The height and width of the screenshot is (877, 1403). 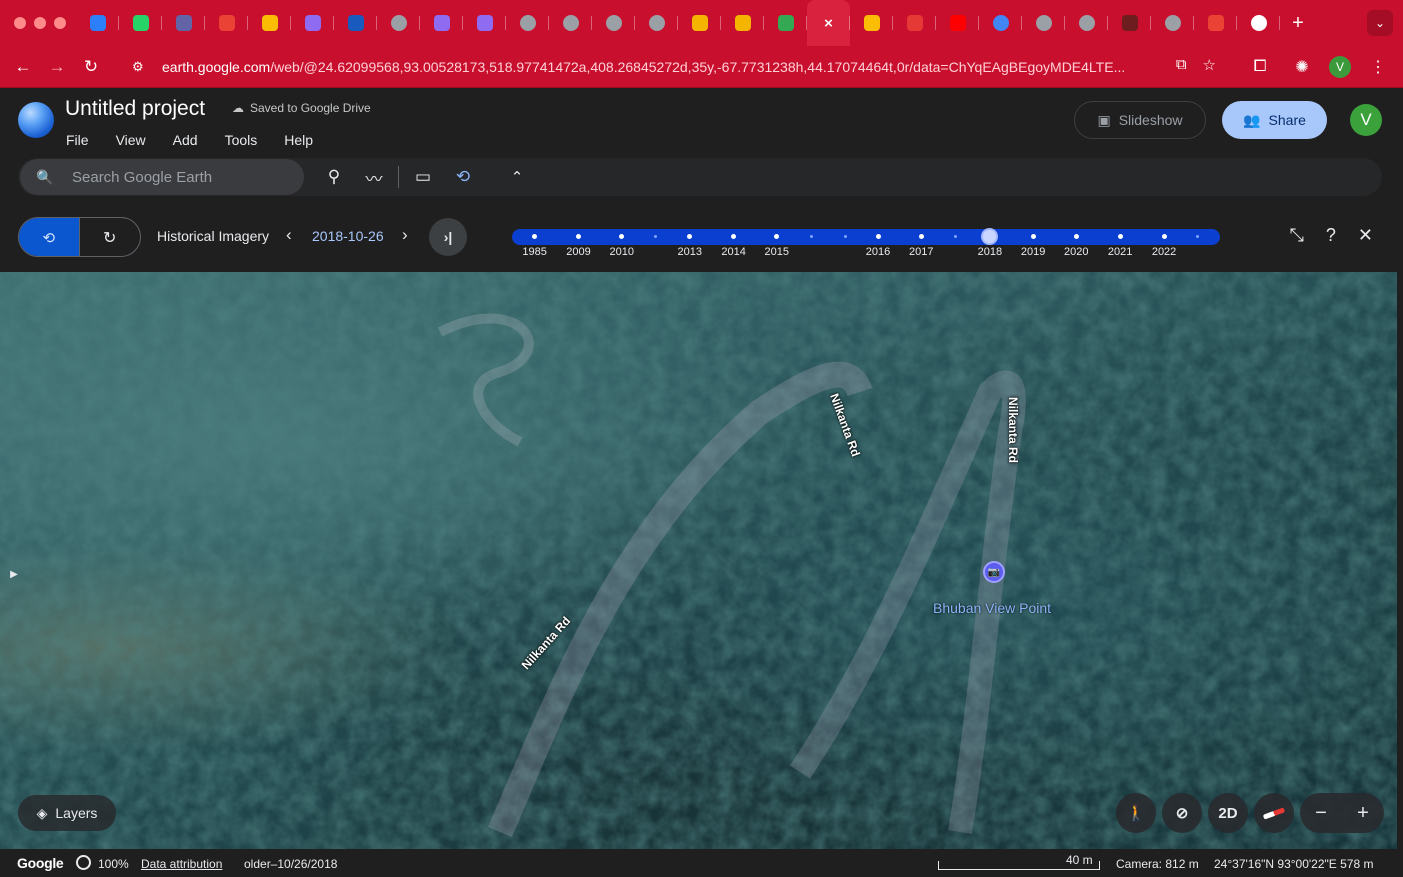 I want to click on menu-add: Add, so click(x=185, y=140).